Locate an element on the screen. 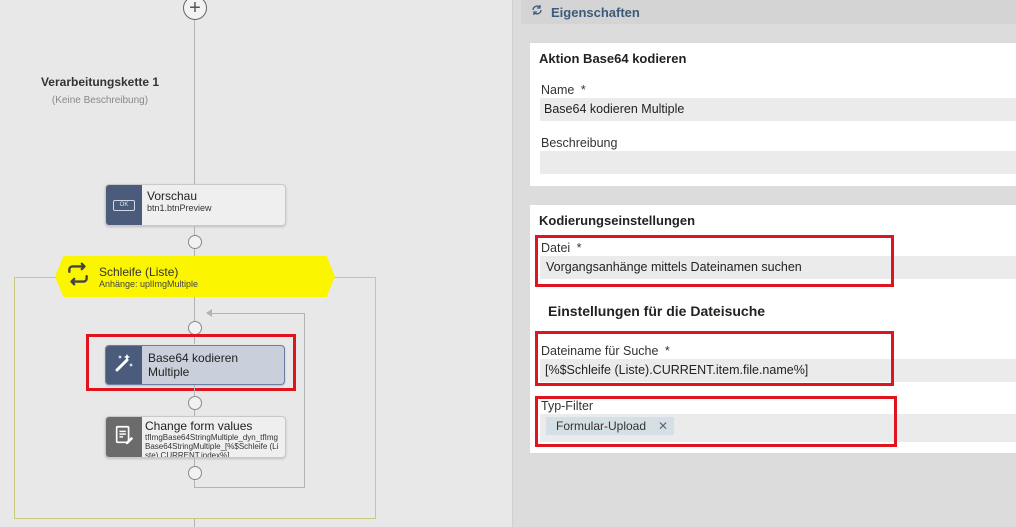 The width and height of the screenshot is (1016, 527). action-card-title: Aktion Base64 kodieren is located at coordinates (613, 58).